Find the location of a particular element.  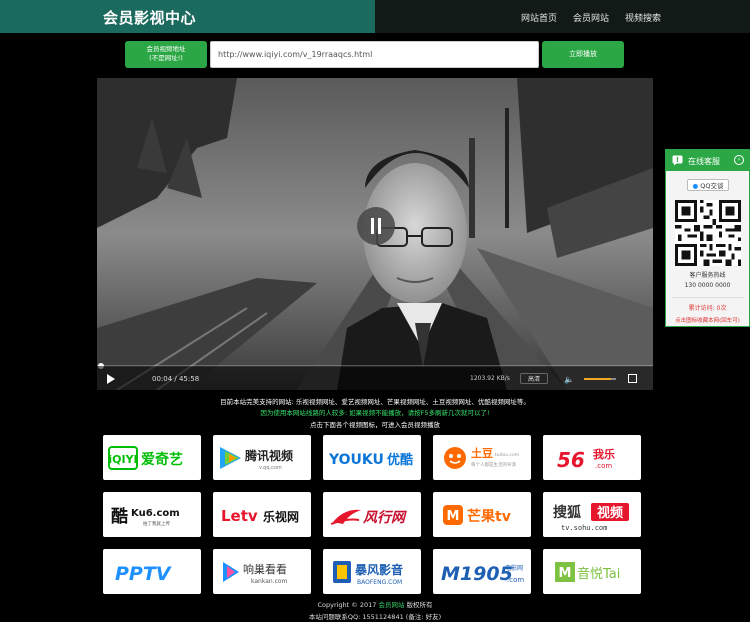

yinyuetai-logo: M 音悦Tai is located at coordinates (587, 571).